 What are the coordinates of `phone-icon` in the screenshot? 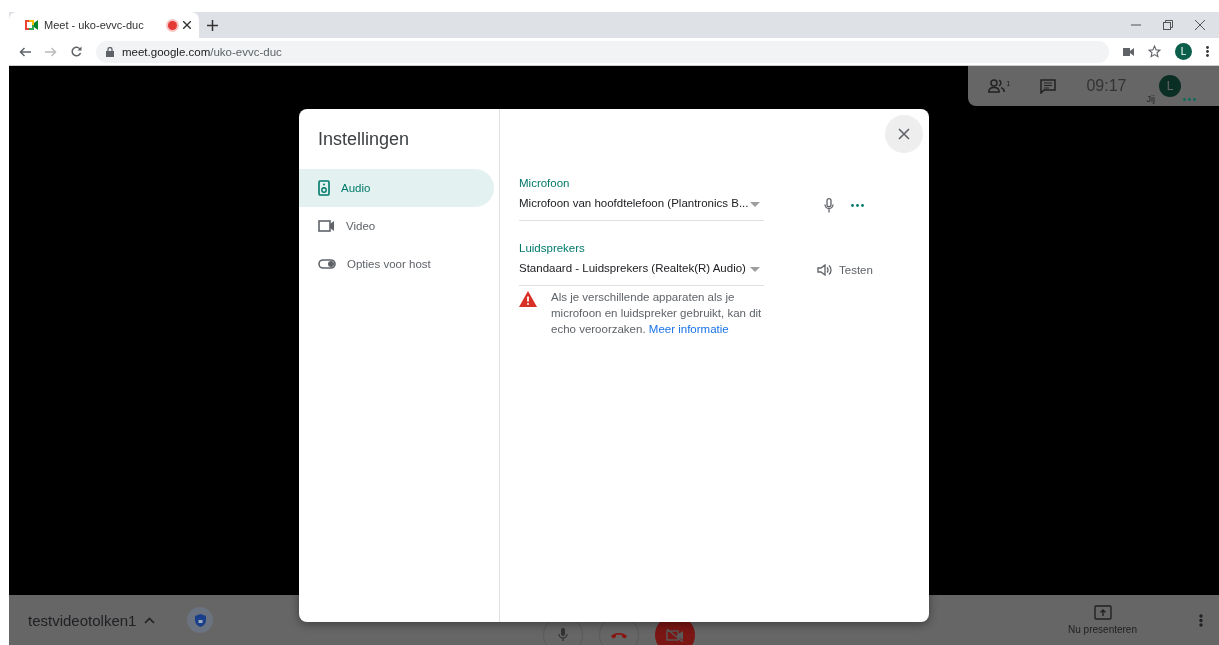 It's located at (619, 635).